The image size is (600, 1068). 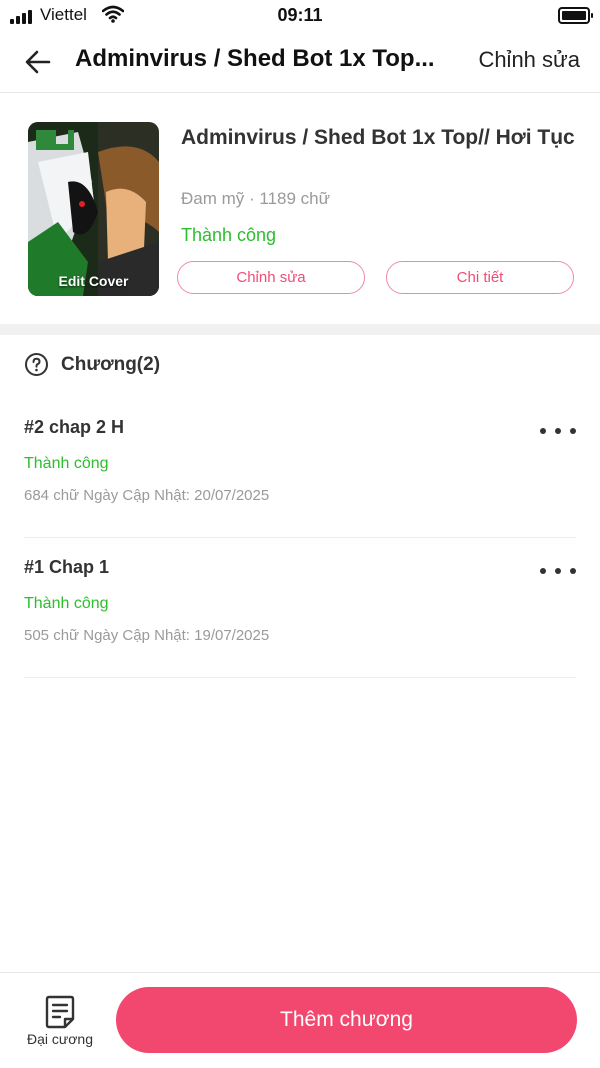 I want to click on chapter-title: #2 chap 2 H, so click(x=74, y=427).